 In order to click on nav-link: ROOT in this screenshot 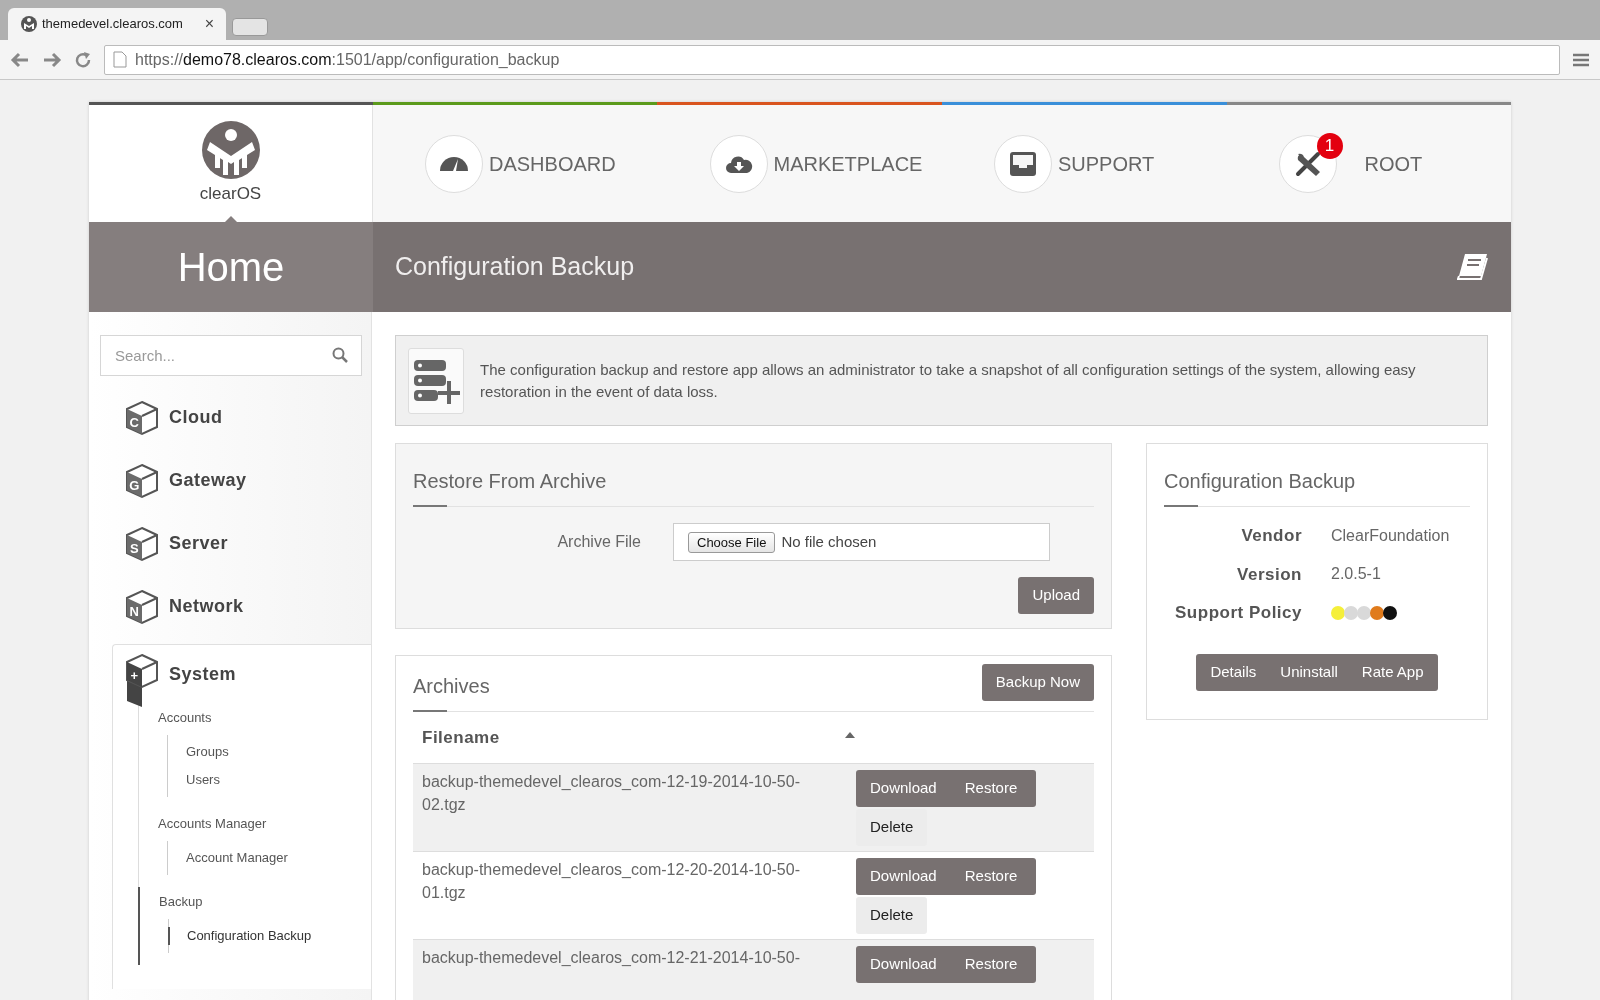, I will do `click(1393, 163)`.